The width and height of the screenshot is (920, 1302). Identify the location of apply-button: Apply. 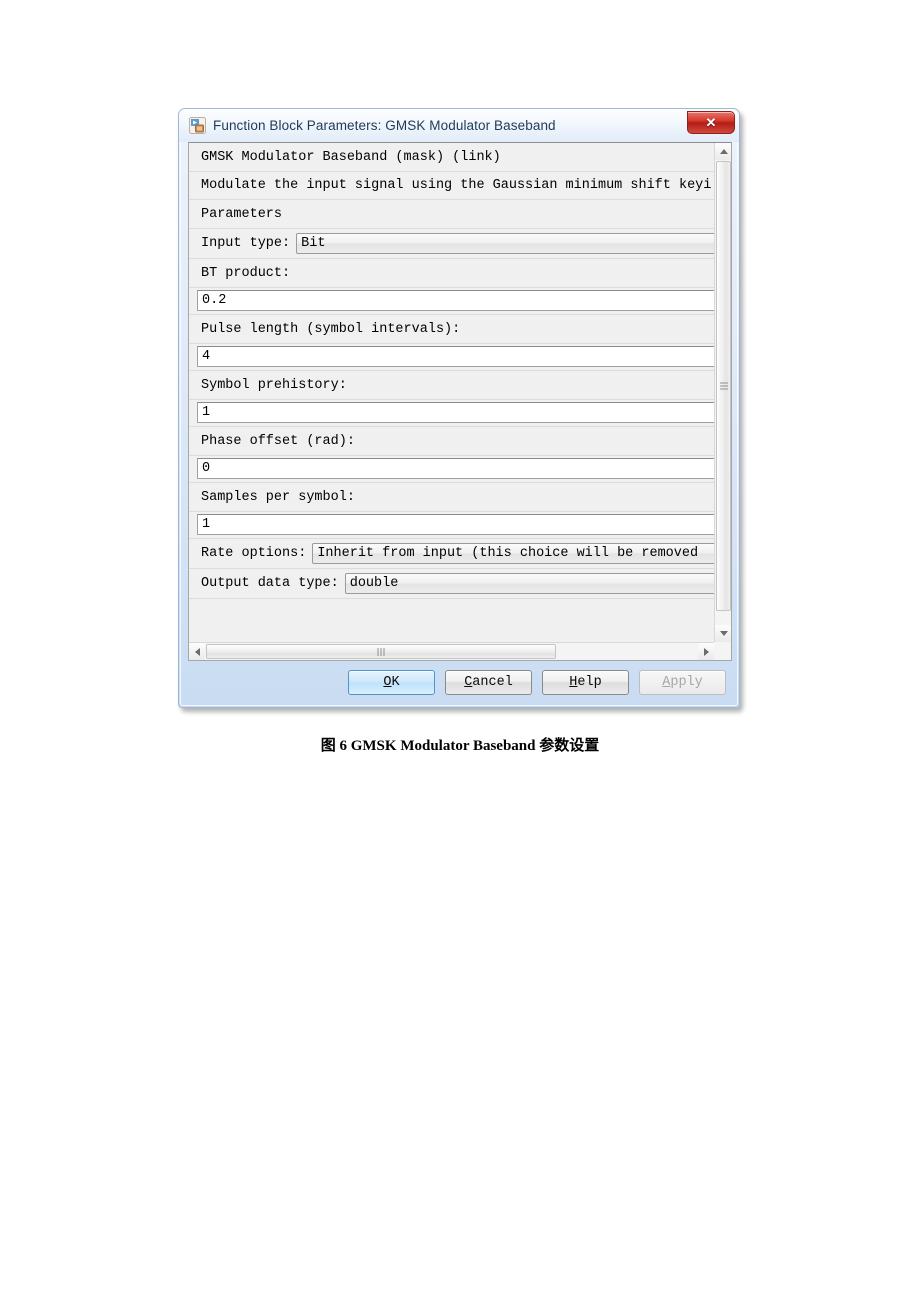
(682, 682).